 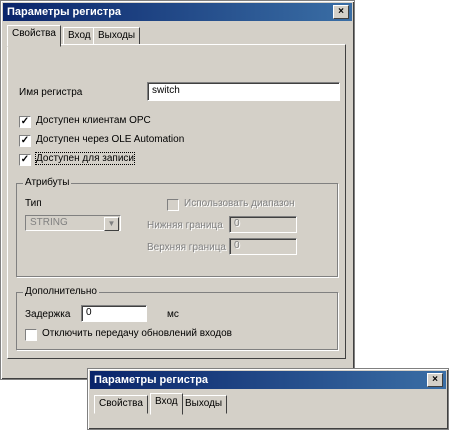 What do you see at coordinates (73, 223) in the screenshot?
I see `type-select: STRING ▼` at bounding box center [73, 223].